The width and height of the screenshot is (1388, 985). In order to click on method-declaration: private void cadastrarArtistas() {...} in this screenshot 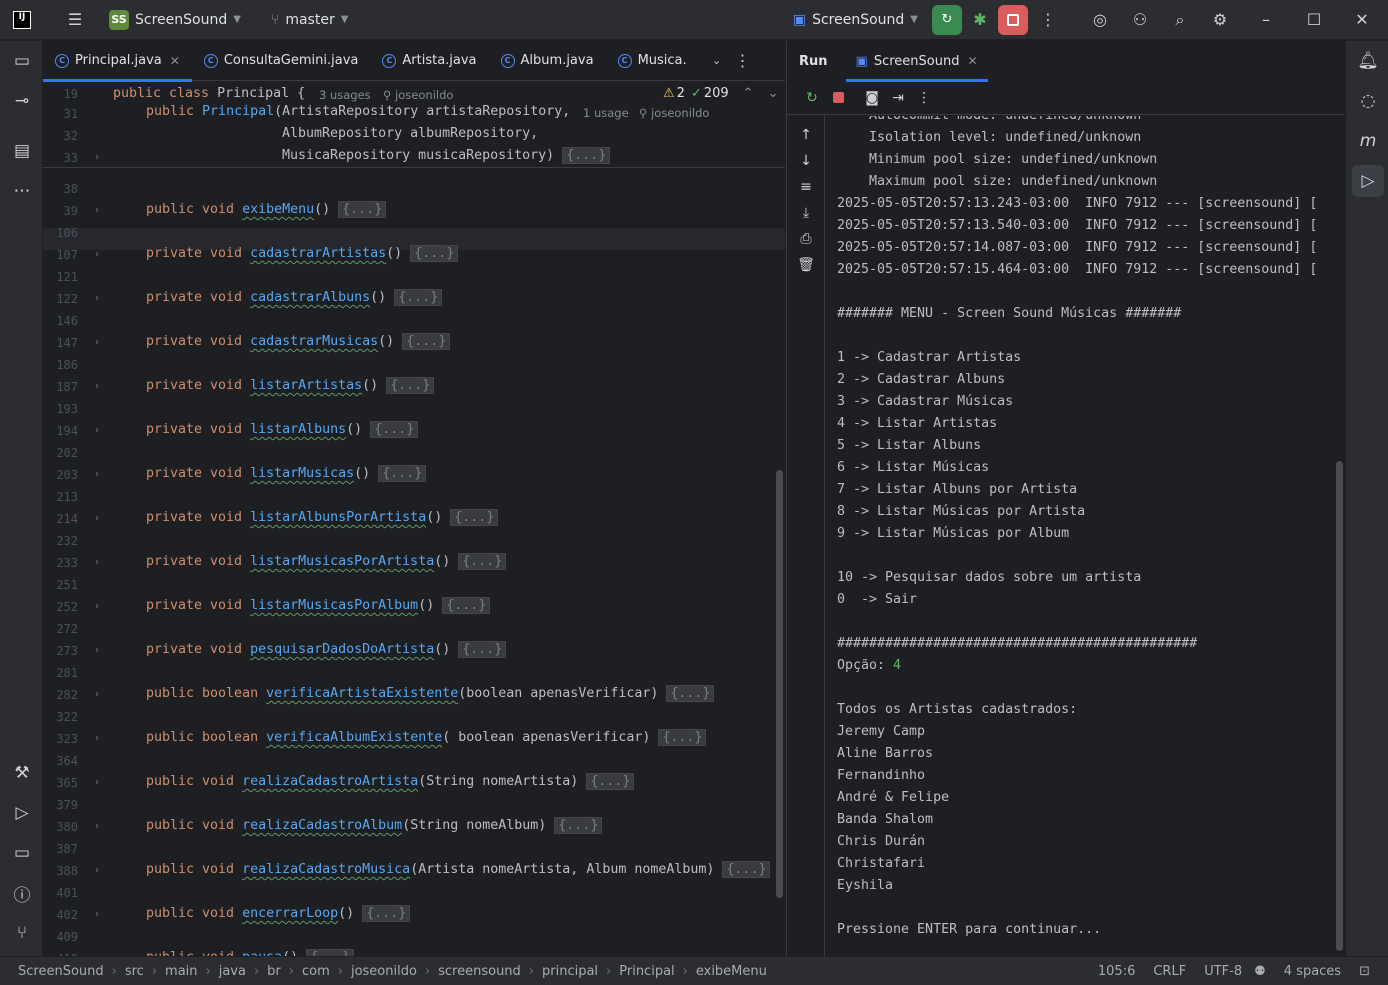, I will do `click(302, 253)`.